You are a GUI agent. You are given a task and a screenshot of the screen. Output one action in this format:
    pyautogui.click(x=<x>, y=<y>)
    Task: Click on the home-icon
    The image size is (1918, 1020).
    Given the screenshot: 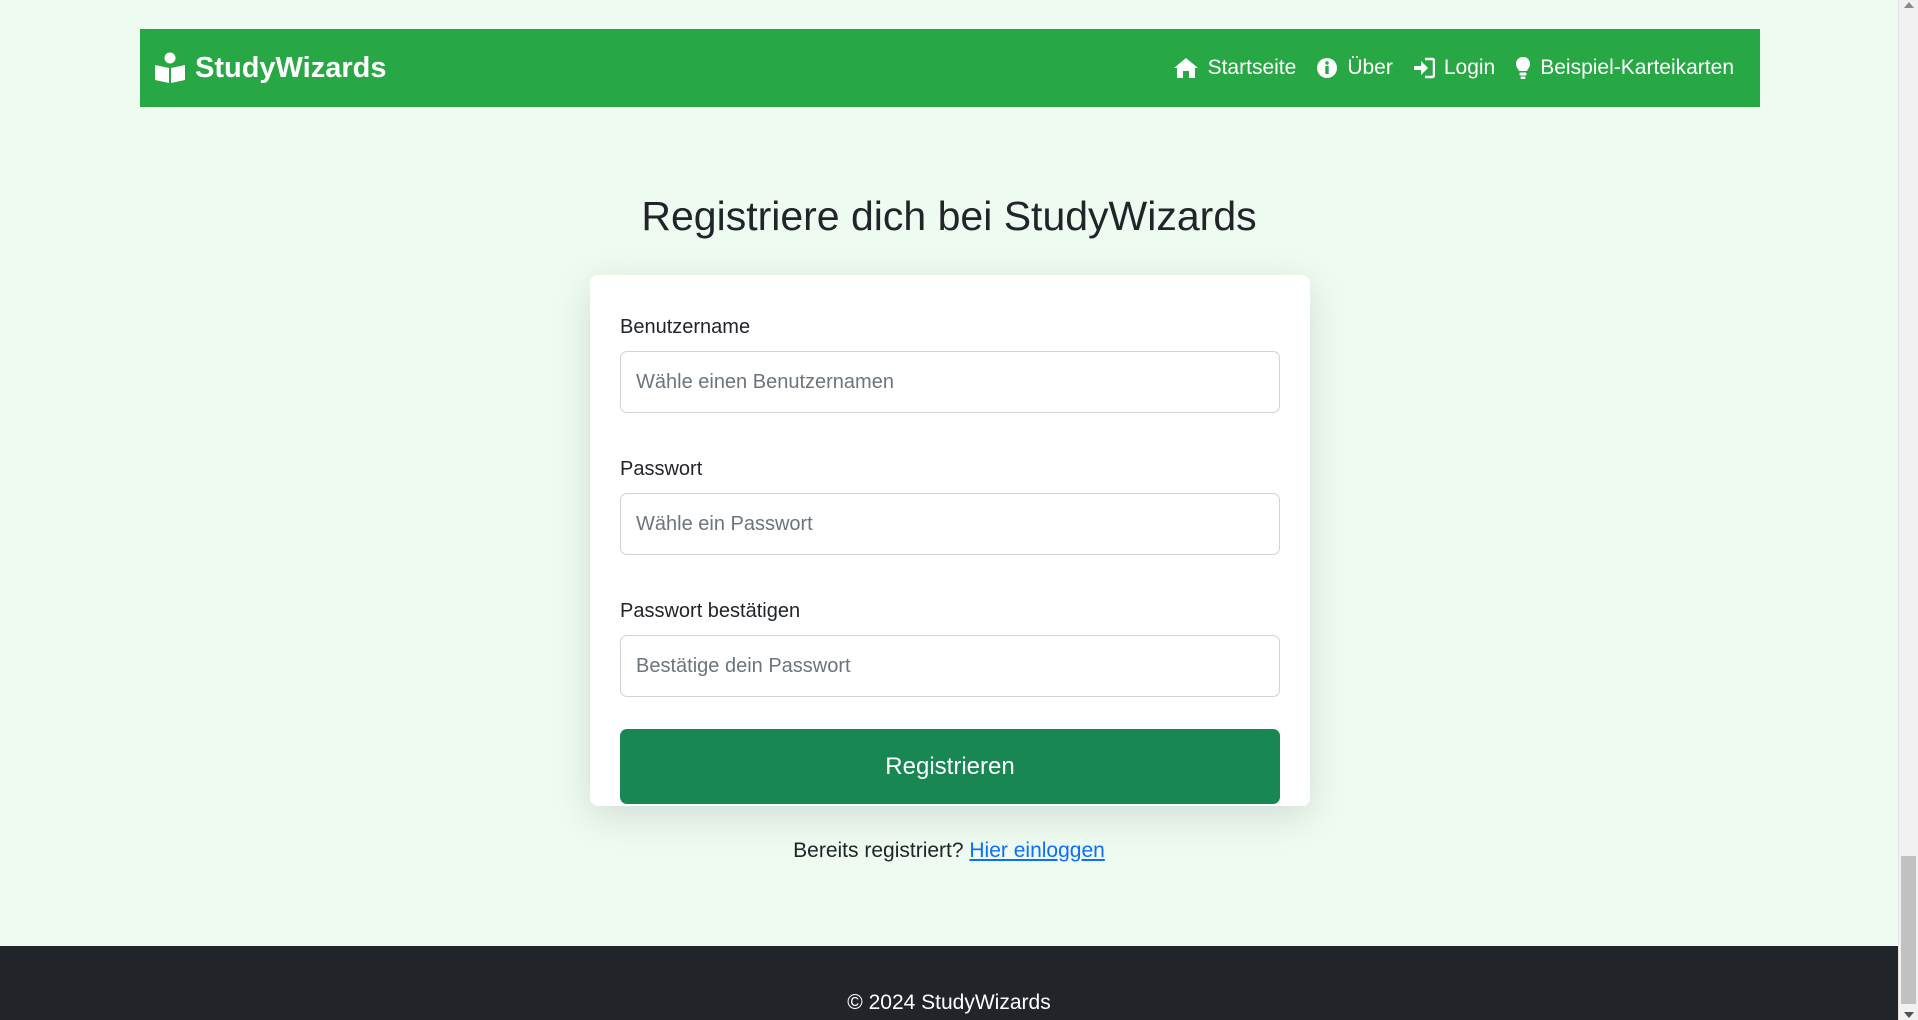 What is the action you would take?
    pyautogui.click(x=1186, y=68)
    